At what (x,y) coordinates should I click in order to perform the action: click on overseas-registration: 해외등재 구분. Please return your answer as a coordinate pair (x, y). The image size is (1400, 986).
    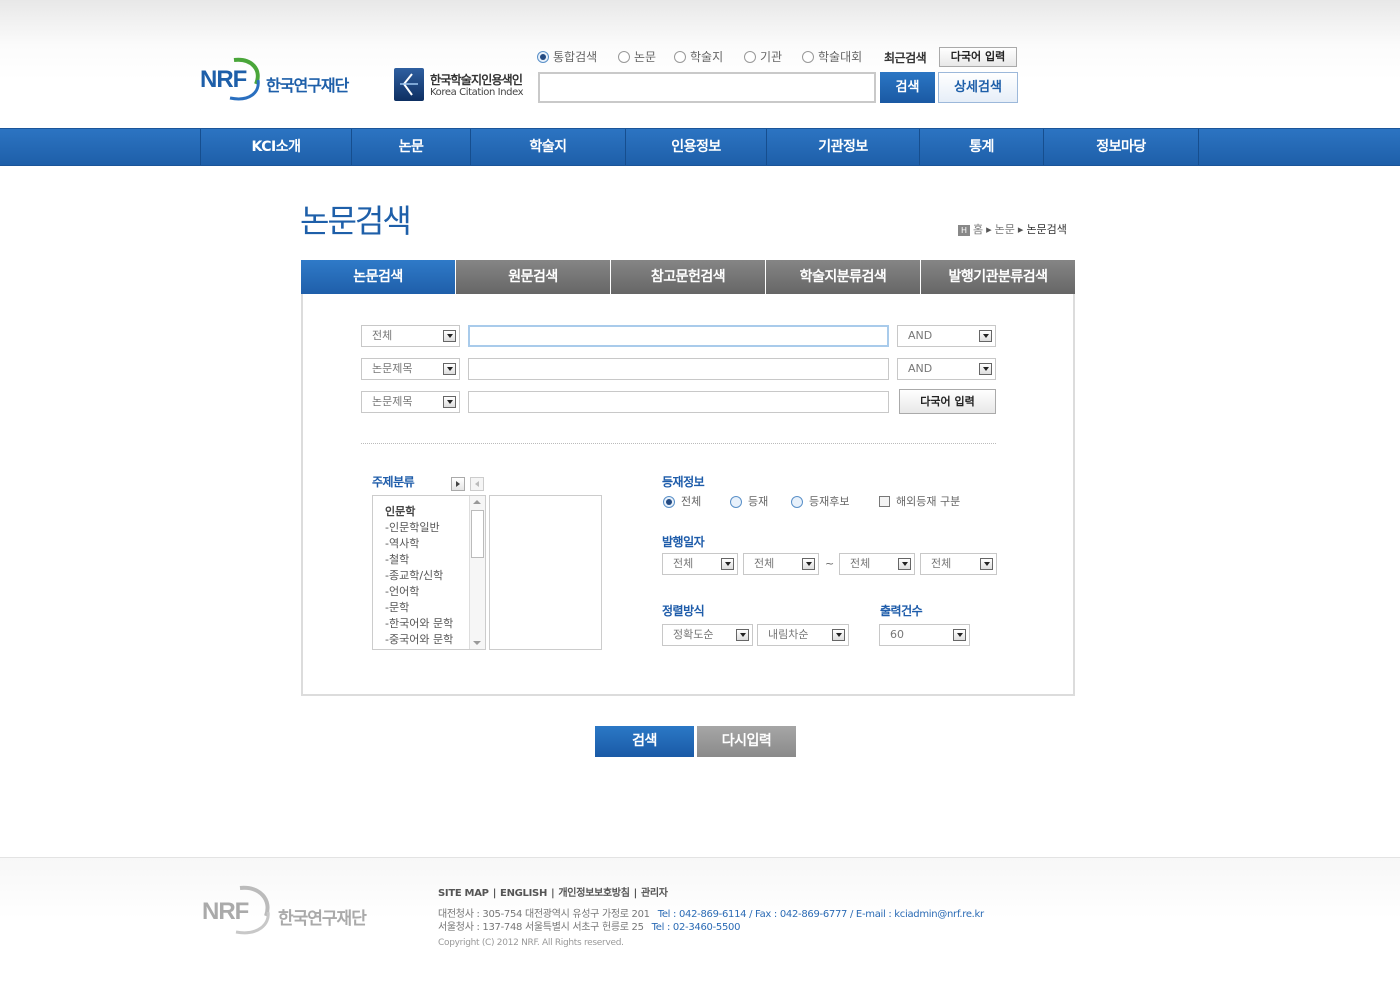
    Looking at the image, I should click on (919, 501).